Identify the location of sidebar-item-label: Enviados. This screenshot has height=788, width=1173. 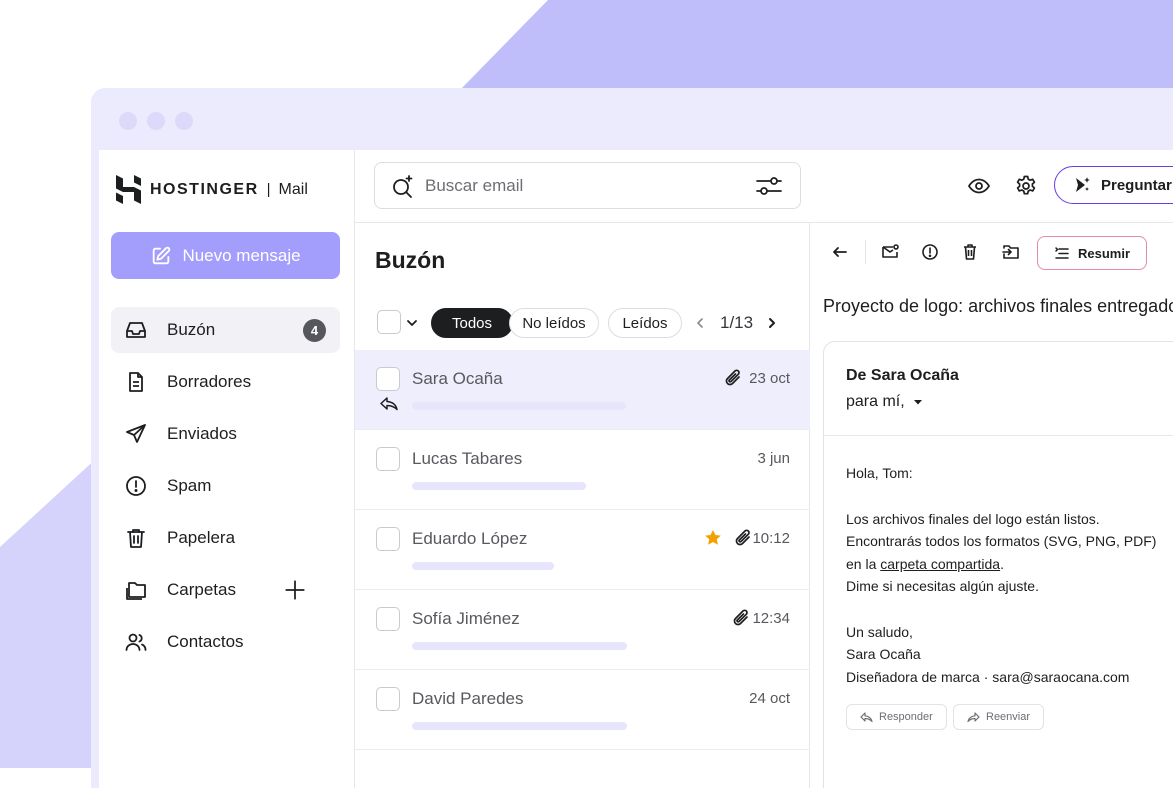
(202, 433).